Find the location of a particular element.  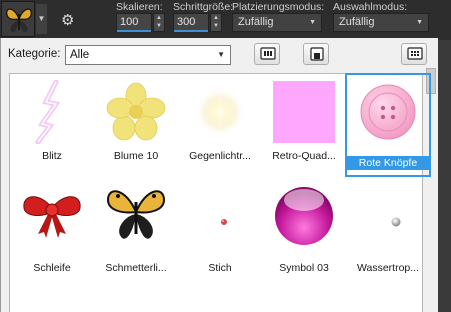

grid-view-icon is located at coordinates (415, 53).